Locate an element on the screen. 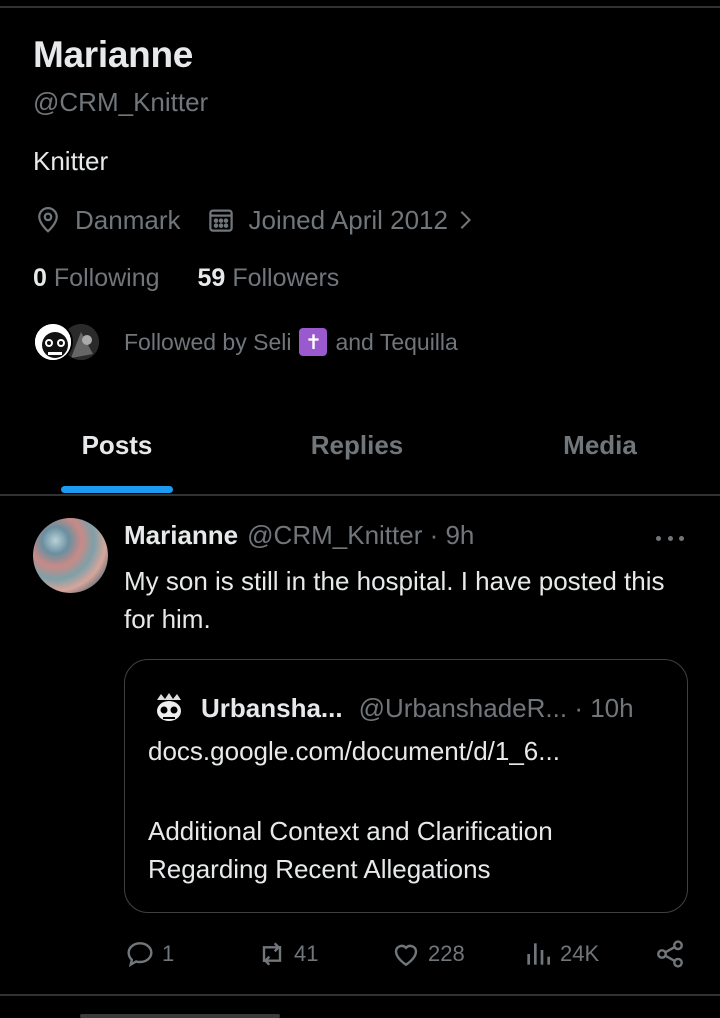 The height and width of the screenshot is (1018, 720). reply-count: 1 is located at coordinates (168, 953).